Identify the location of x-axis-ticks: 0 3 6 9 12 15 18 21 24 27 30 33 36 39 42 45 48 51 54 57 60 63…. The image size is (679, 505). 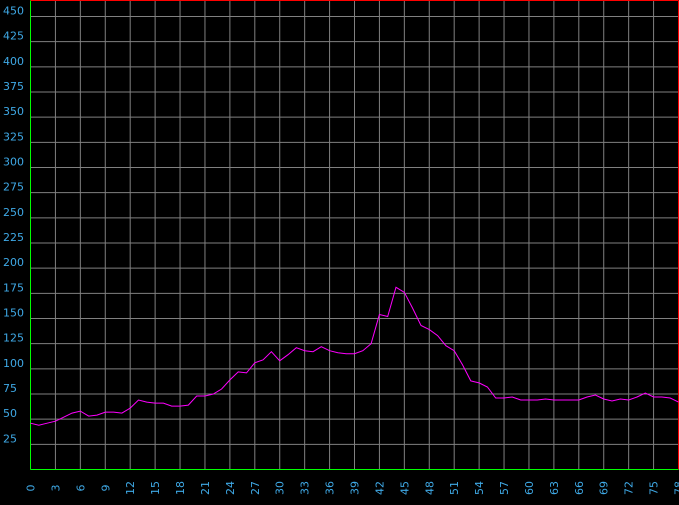
(352, 488).